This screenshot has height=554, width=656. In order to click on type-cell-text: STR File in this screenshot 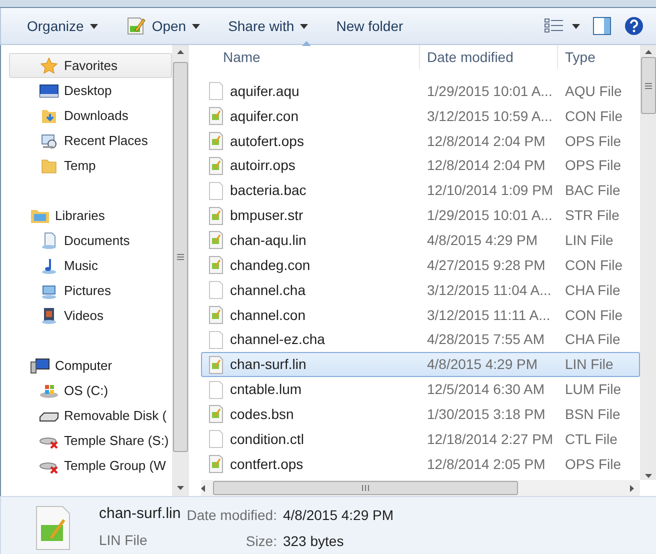, I will do `click(592, 216)`.